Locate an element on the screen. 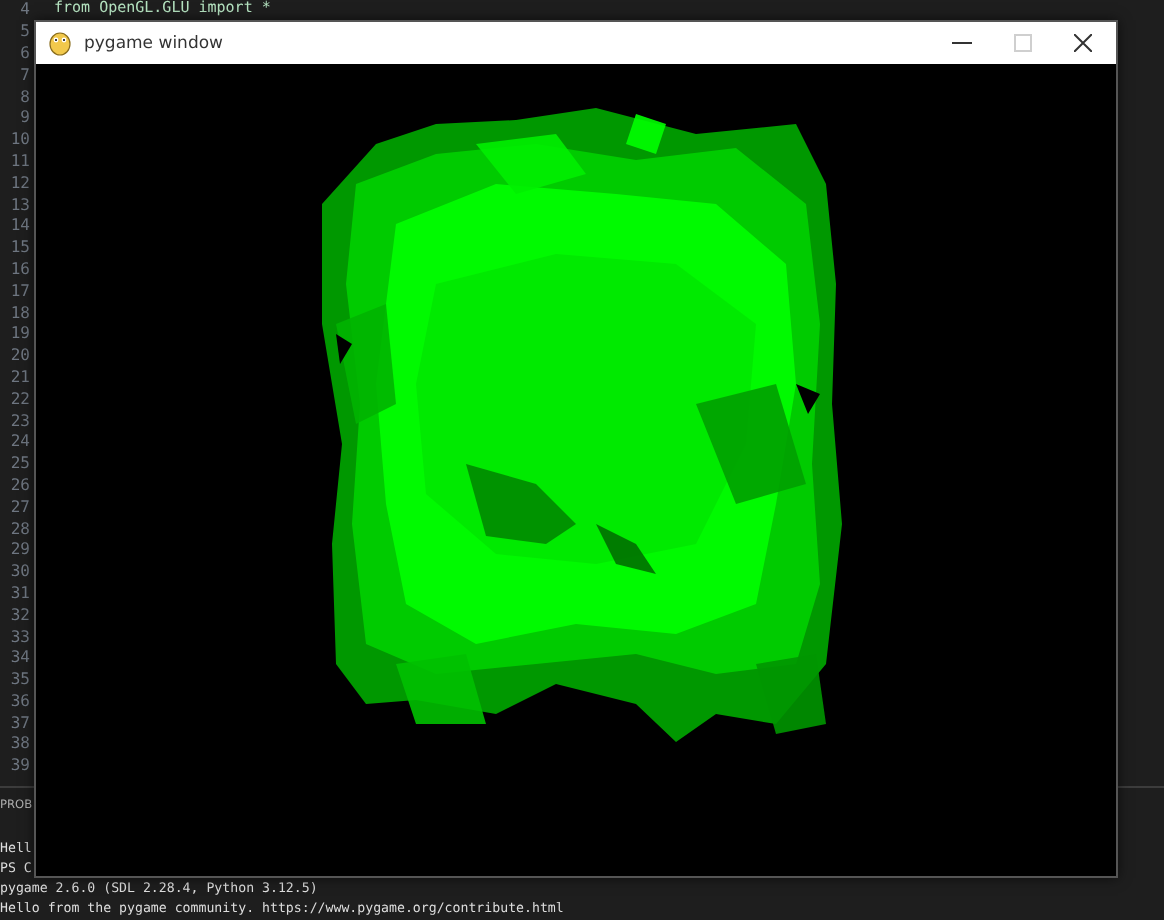  line-number: 34 is located at coordinates (19, 658).